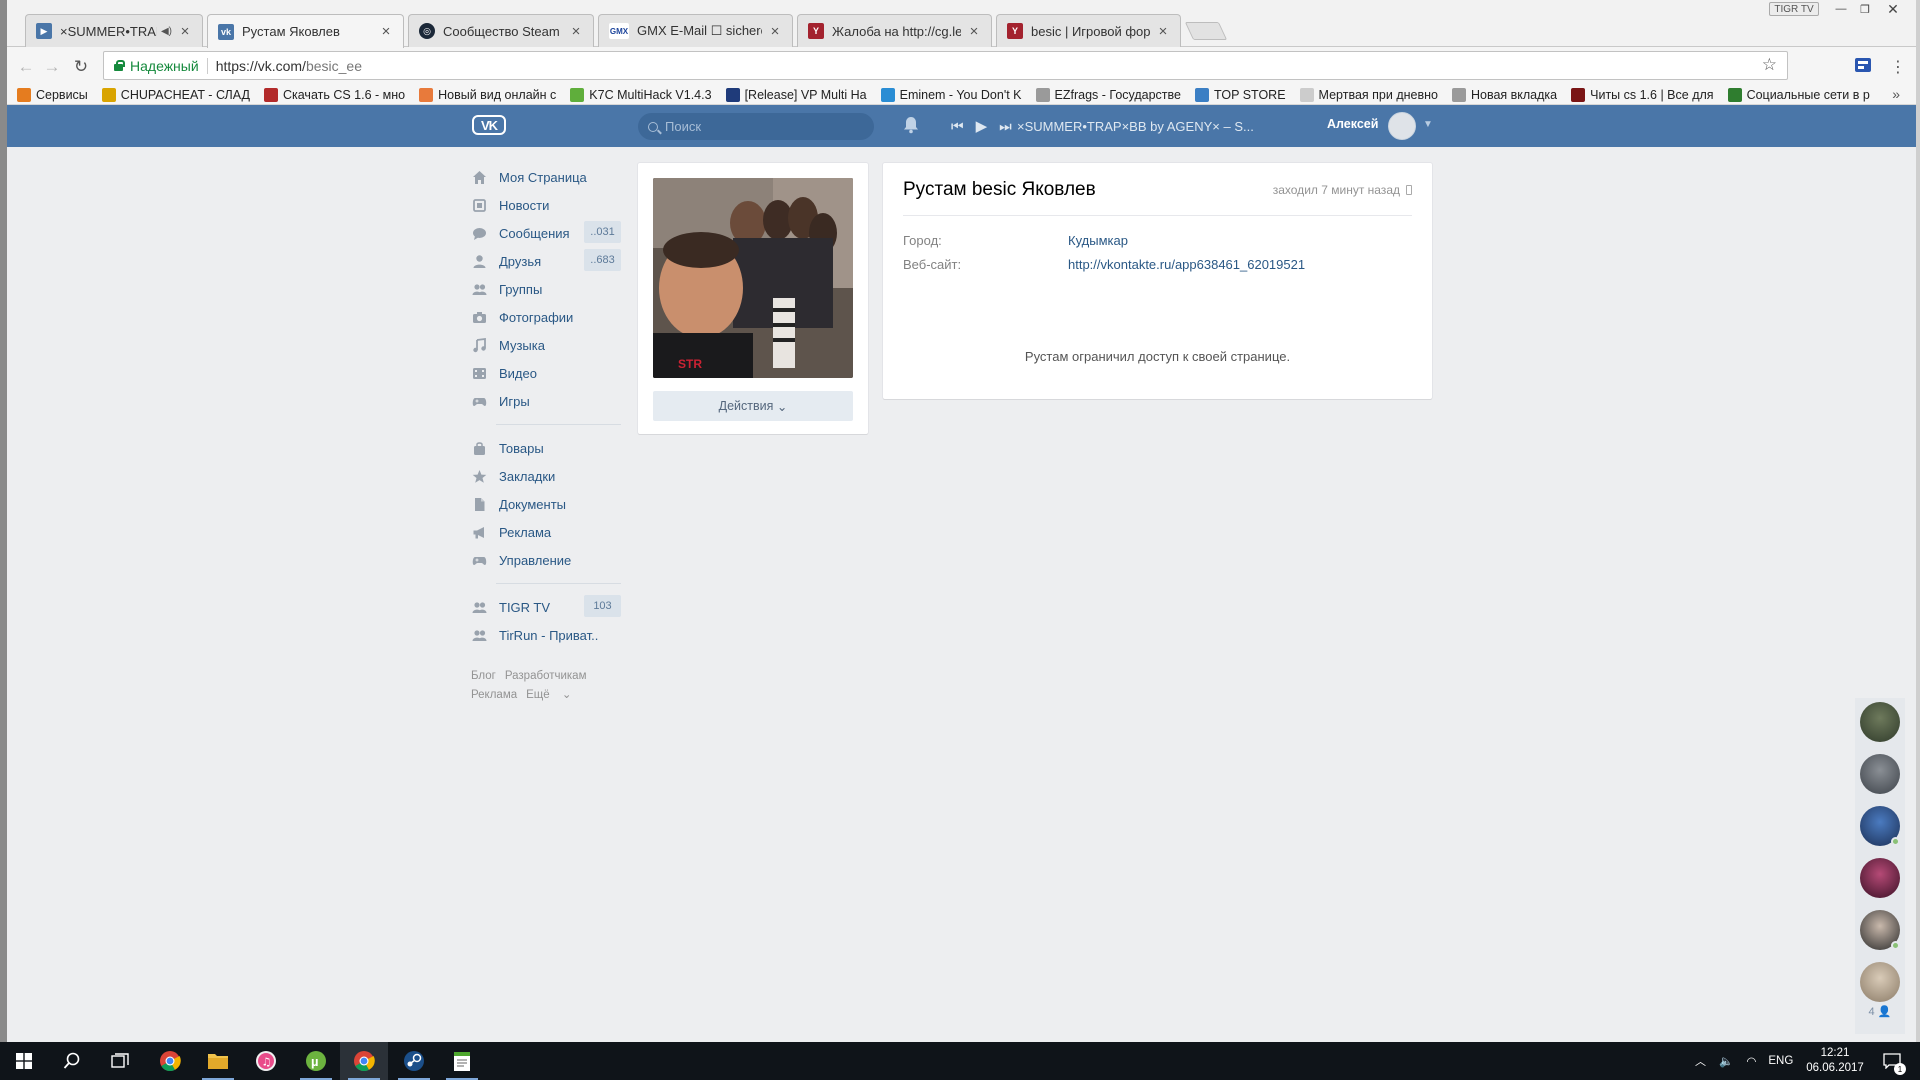 This screenshot has width=1920, height=1080. Describe the element at coordinates (1798, 94) in the screenshot. I see `bookmark-item: Социальные сети в р` at that location.